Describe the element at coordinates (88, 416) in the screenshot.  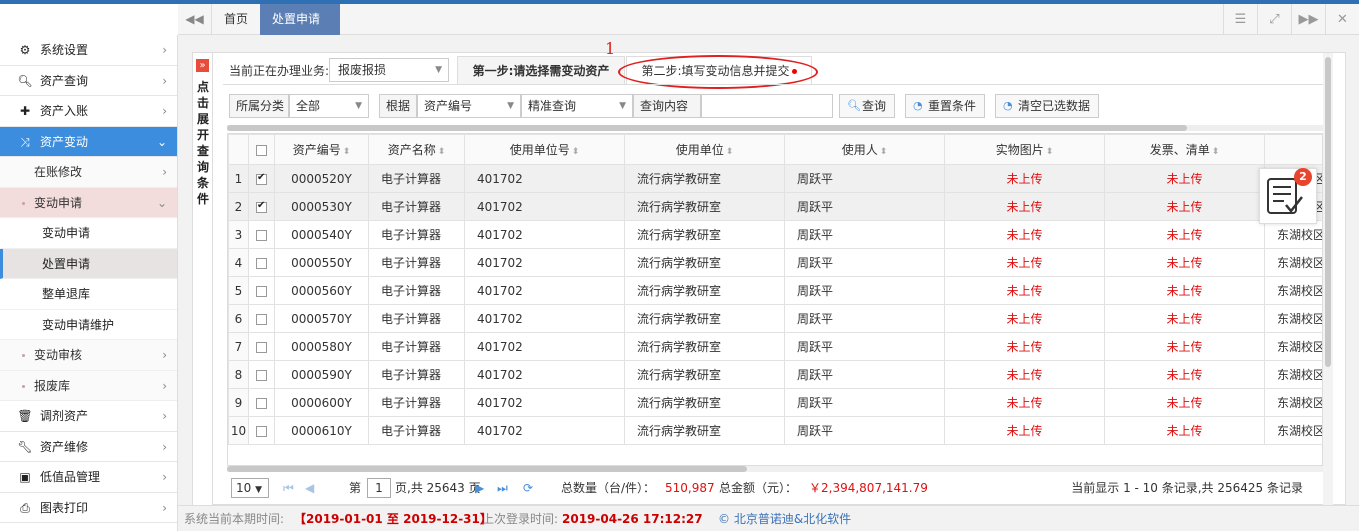
I see `sidebar-item-allocate: 🗑︎ 调剂资产 ›` at that location.